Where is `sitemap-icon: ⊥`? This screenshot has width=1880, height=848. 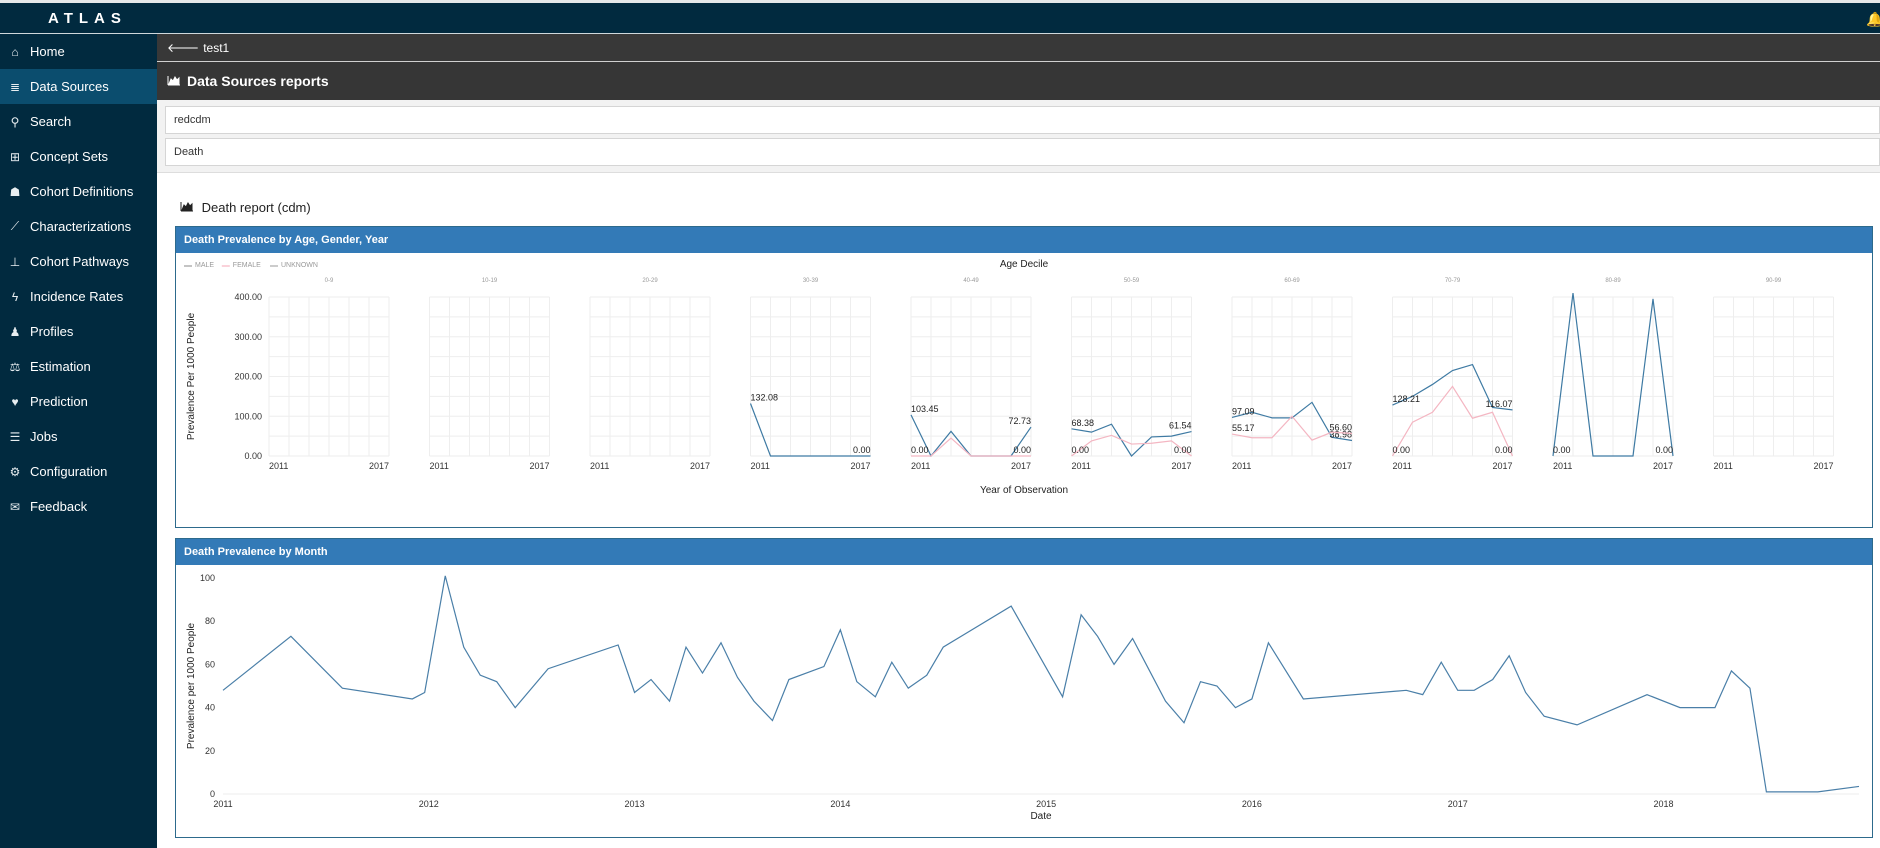 sitemap-icon: ⊥ is located at coordinates (15, 261).